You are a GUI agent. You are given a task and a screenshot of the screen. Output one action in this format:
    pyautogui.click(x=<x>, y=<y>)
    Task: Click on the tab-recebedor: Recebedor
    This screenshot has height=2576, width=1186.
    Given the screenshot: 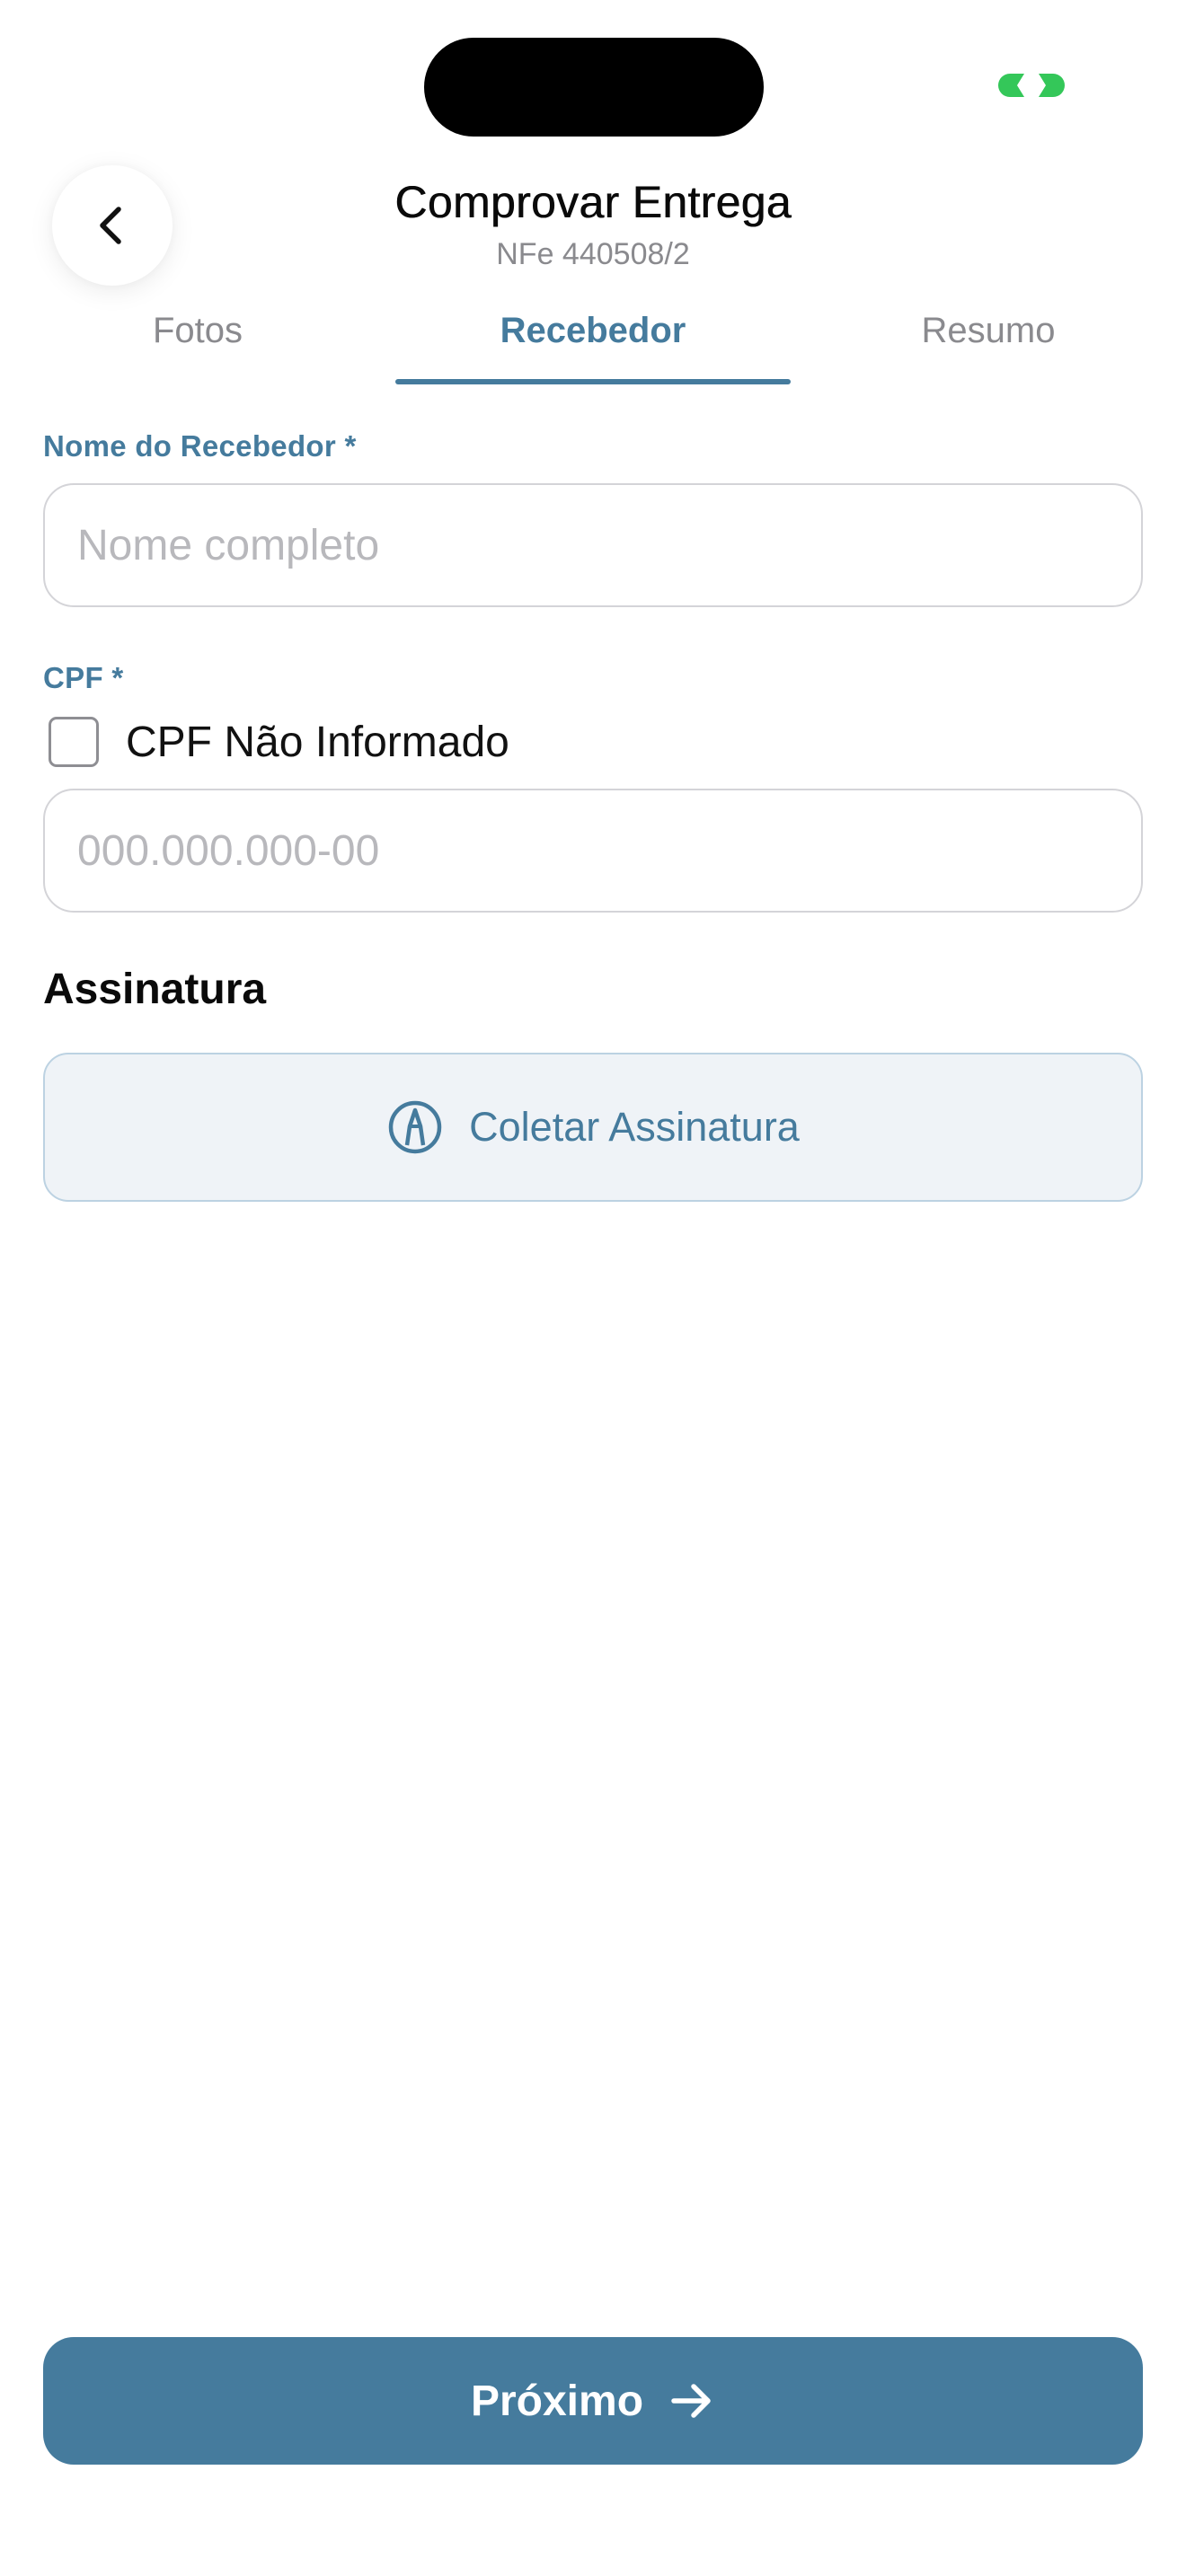 What is the action you would take?
    pyautogui.click(x=593, y=345)
    